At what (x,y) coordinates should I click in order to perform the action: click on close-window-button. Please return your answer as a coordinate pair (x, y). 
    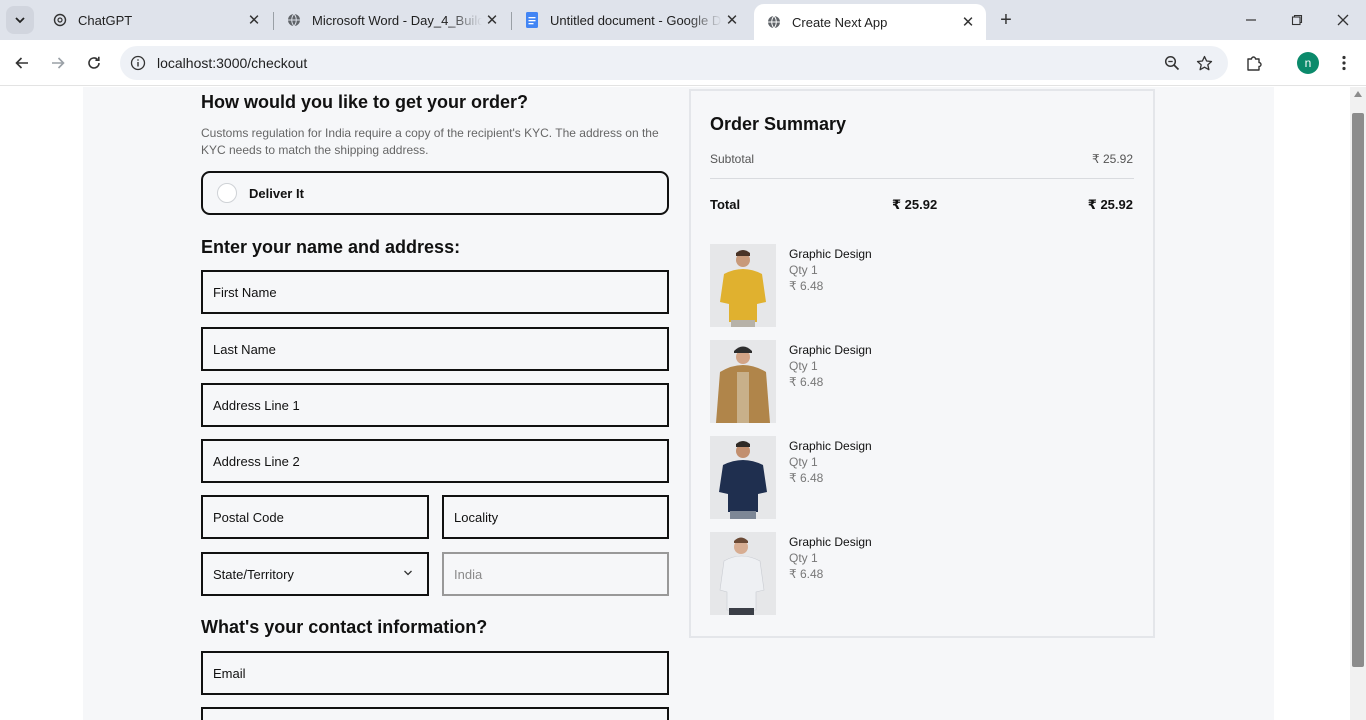
    Looking at the image, I should click on (1343, 20).